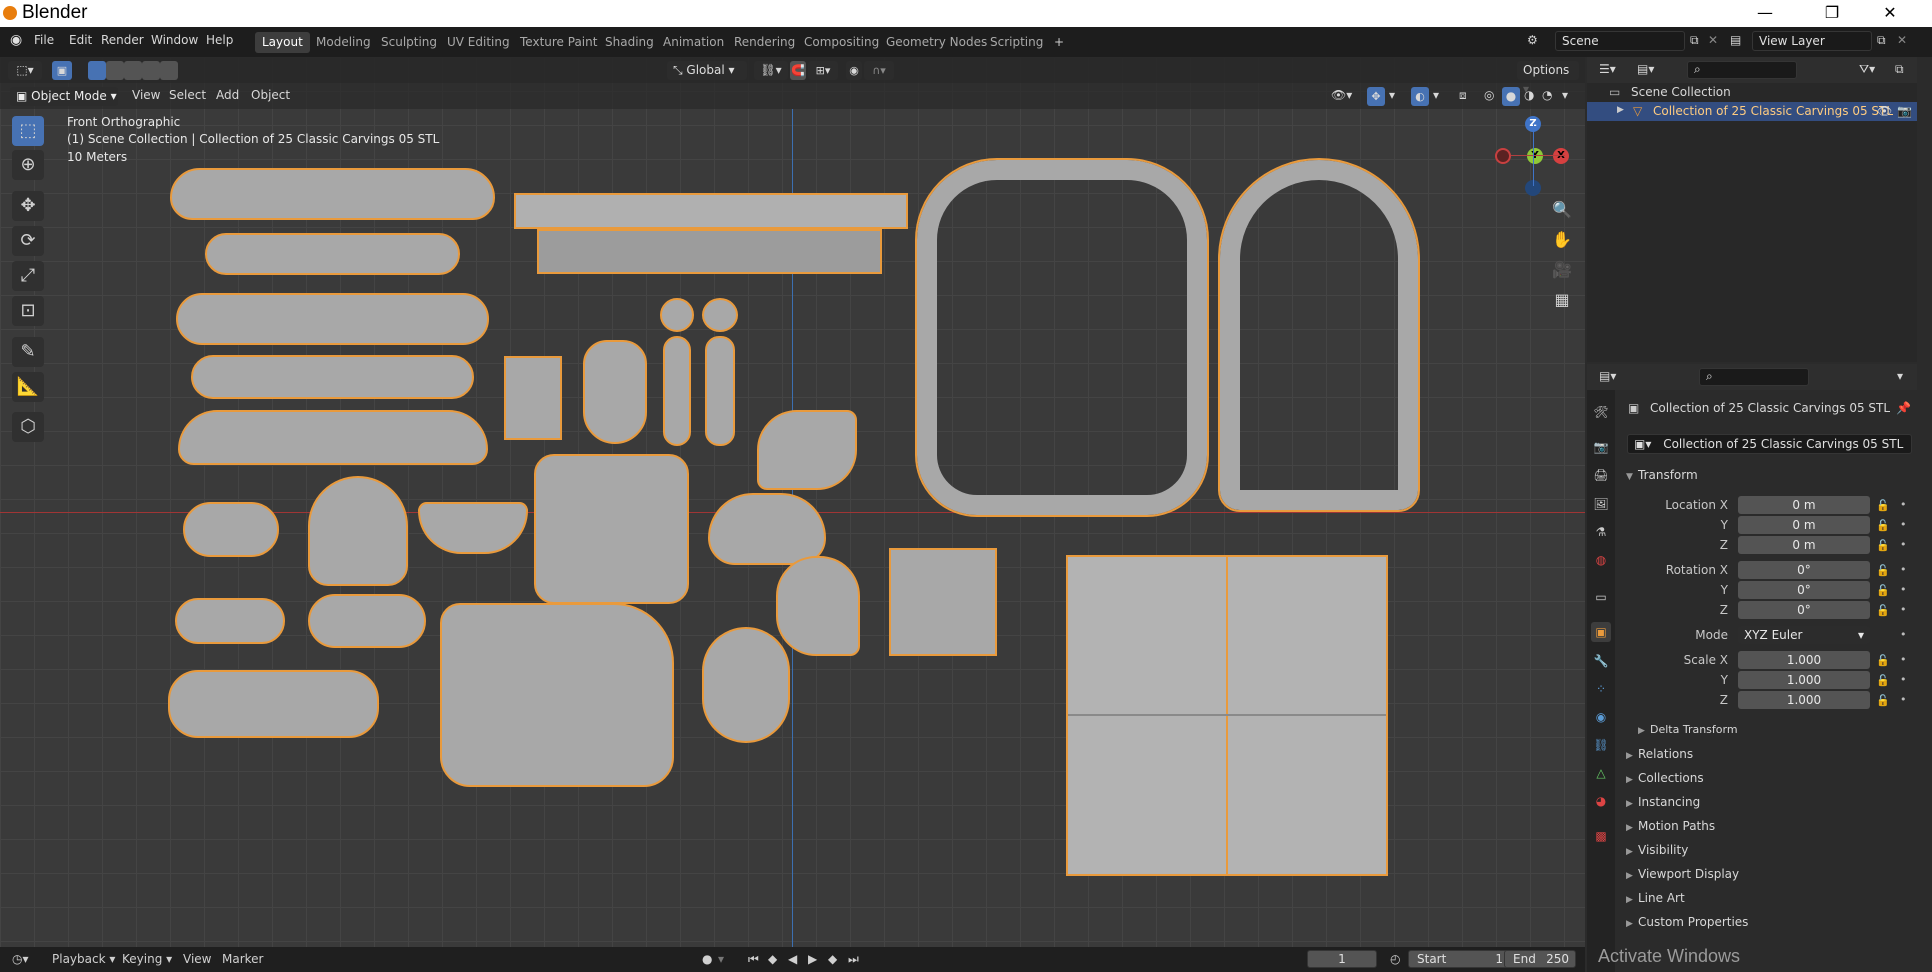 Image resolution: width=1932 pixels, height=972 pixels. Describe the element at coordinates (1392, 95) in the screenshot. I see `gizmo-dropdown-icon: ▾` at that location.